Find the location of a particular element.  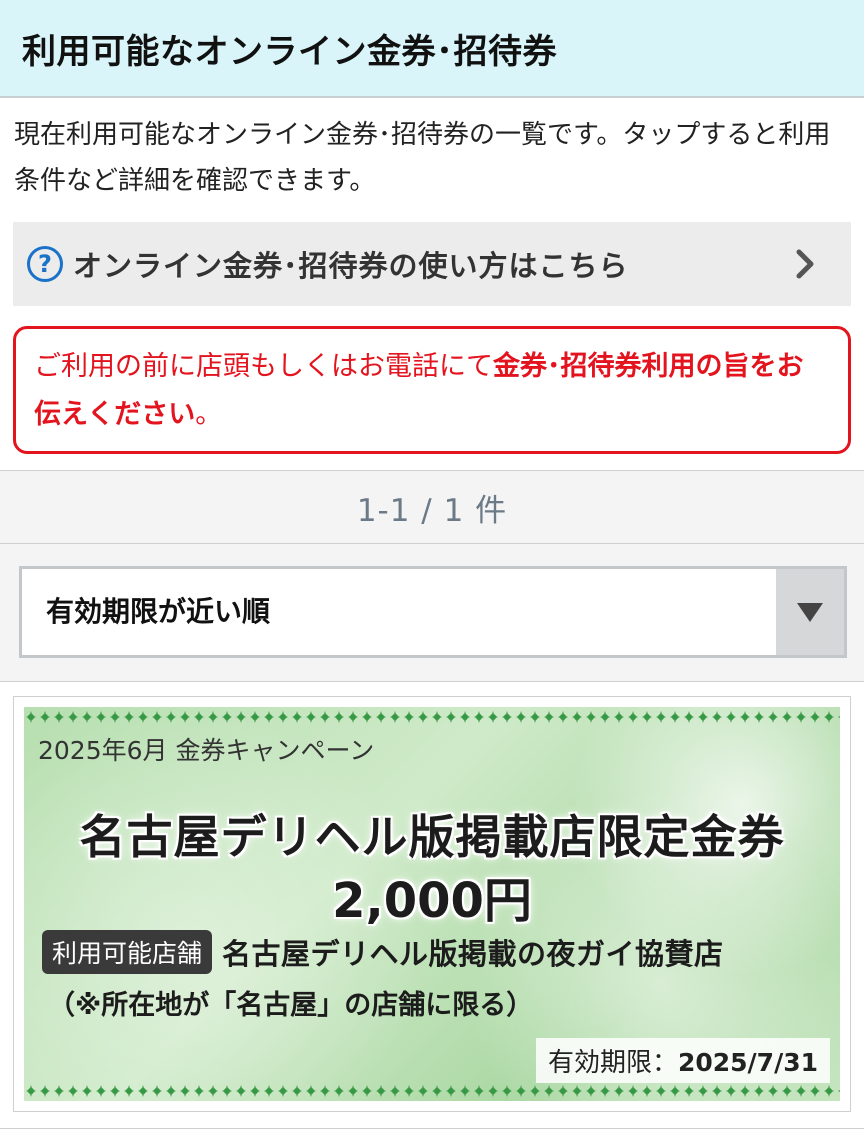

coupon-campaign: 2025年6月 金券キャンペーン is located at coordinates (206, 750).